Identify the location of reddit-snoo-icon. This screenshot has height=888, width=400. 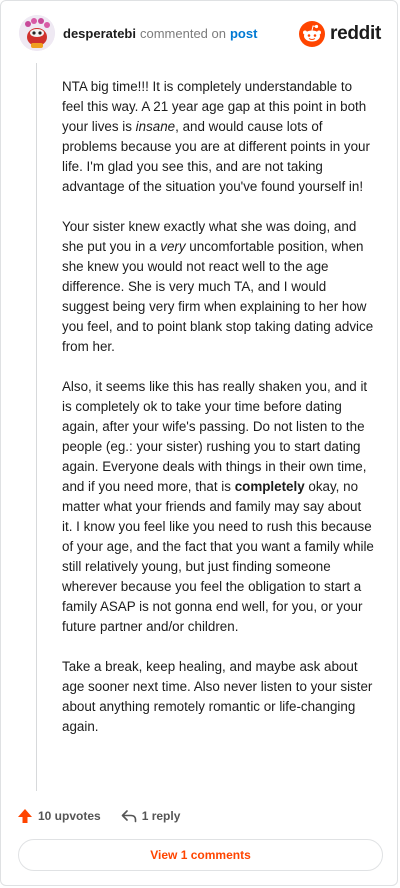
(312, 34).